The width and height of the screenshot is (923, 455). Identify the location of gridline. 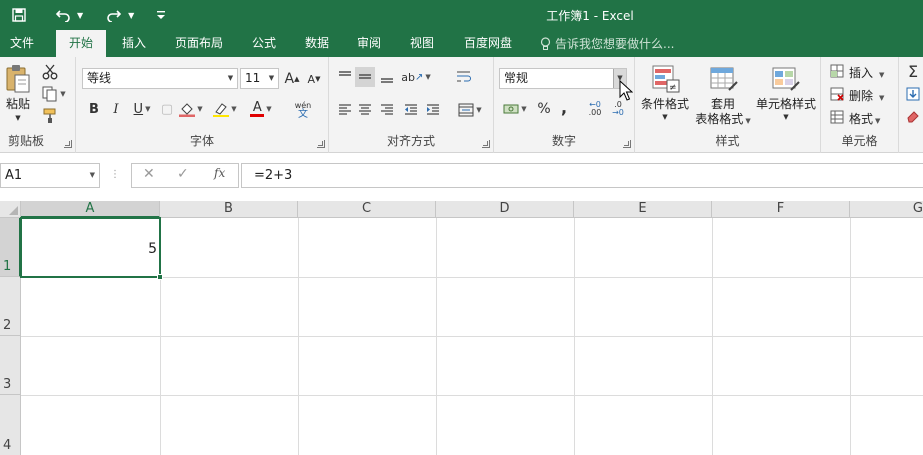
(472, 336).